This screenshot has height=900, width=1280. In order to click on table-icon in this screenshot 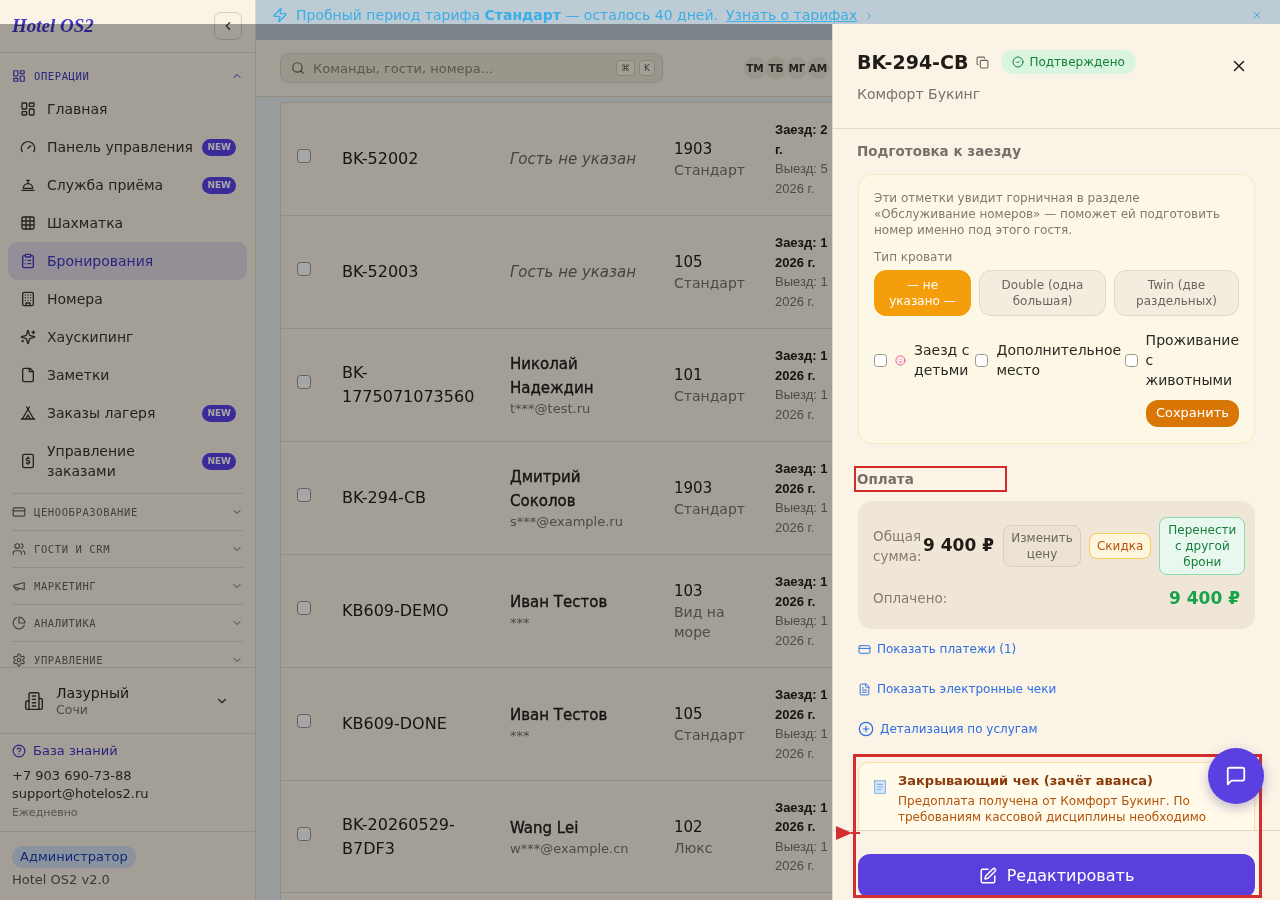, I will do `click(28, 223)`.